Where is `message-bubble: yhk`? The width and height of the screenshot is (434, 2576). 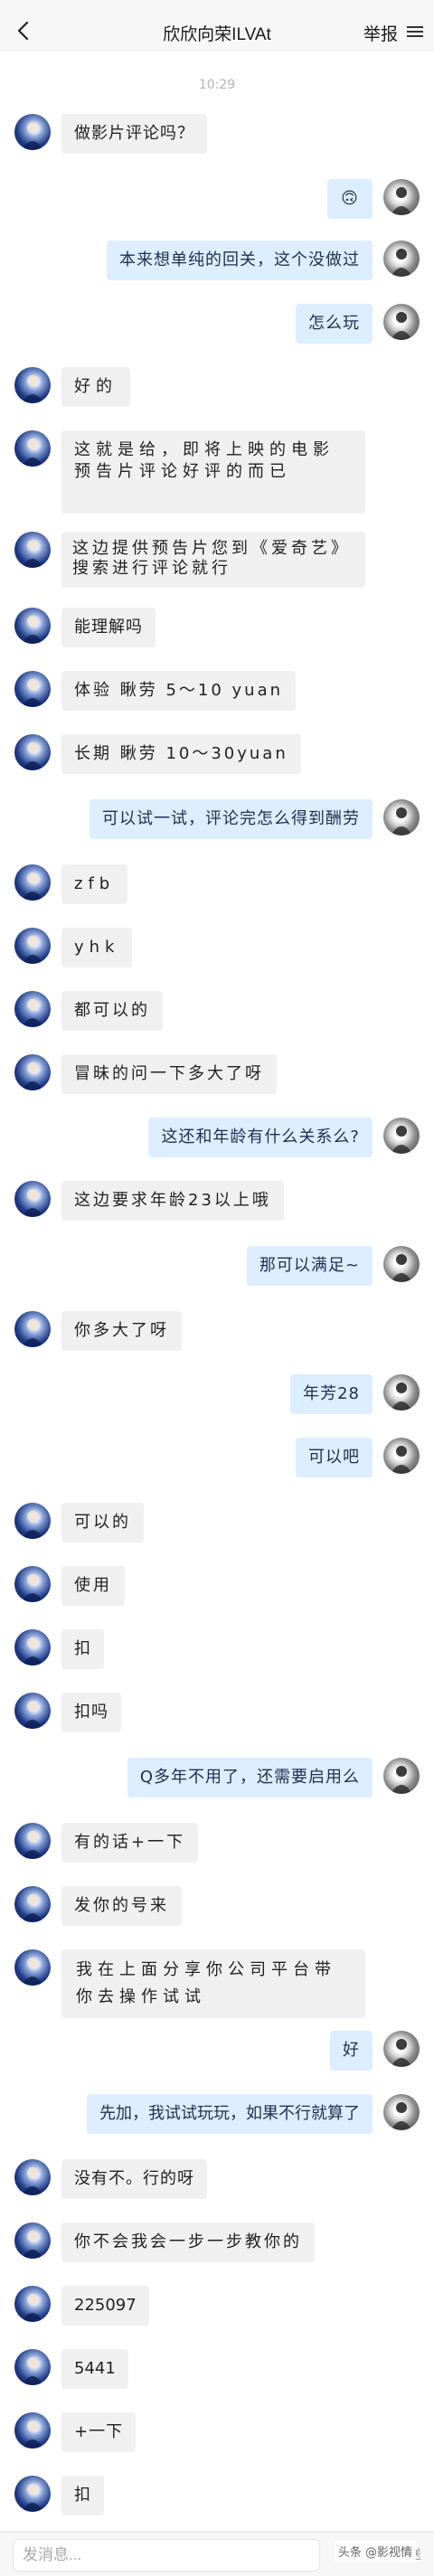 message-bubble: yhk is located at coordinates (97, 947).